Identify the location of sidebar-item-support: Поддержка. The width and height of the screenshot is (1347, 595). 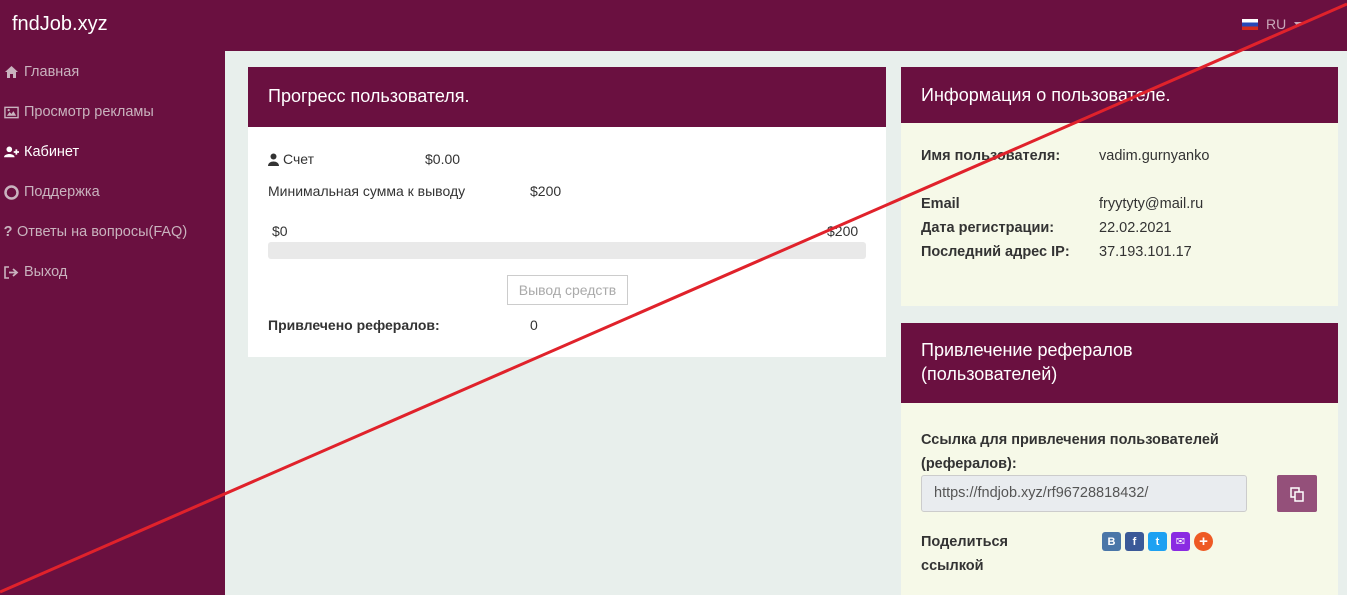
(52, 192).